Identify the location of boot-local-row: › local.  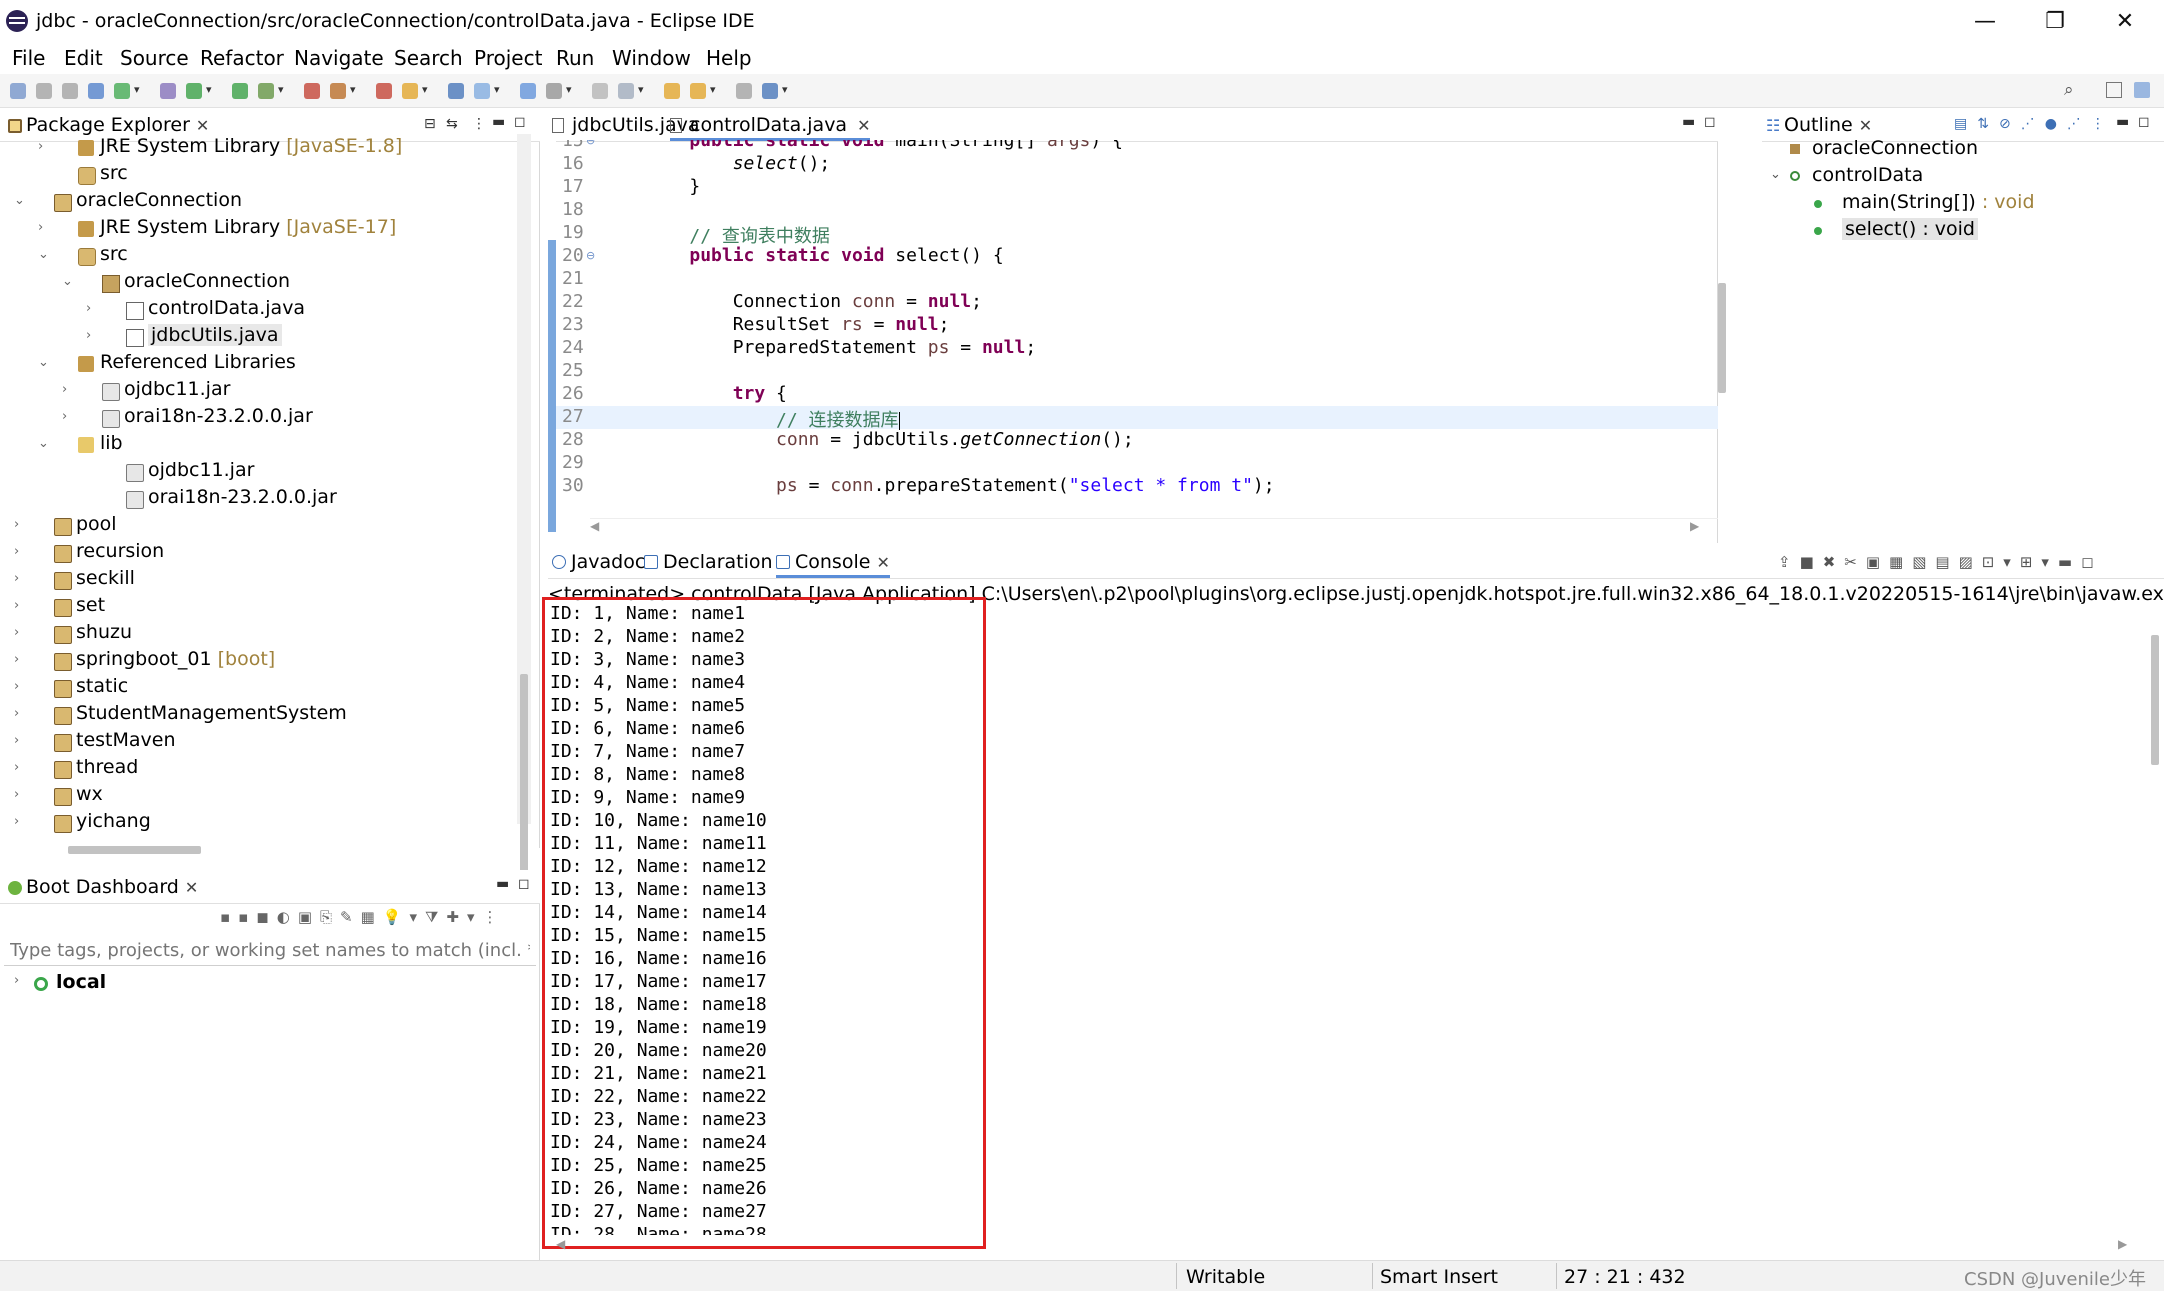
(260, 984).